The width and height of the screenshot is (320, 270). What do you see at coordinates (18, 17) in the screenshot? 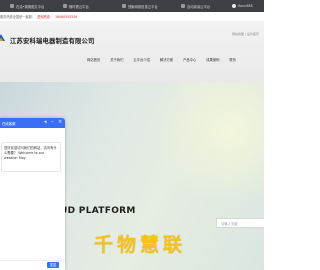
I see `contact-prefix: 服务热线全国统一客服：` at bounding box center [18, 17].